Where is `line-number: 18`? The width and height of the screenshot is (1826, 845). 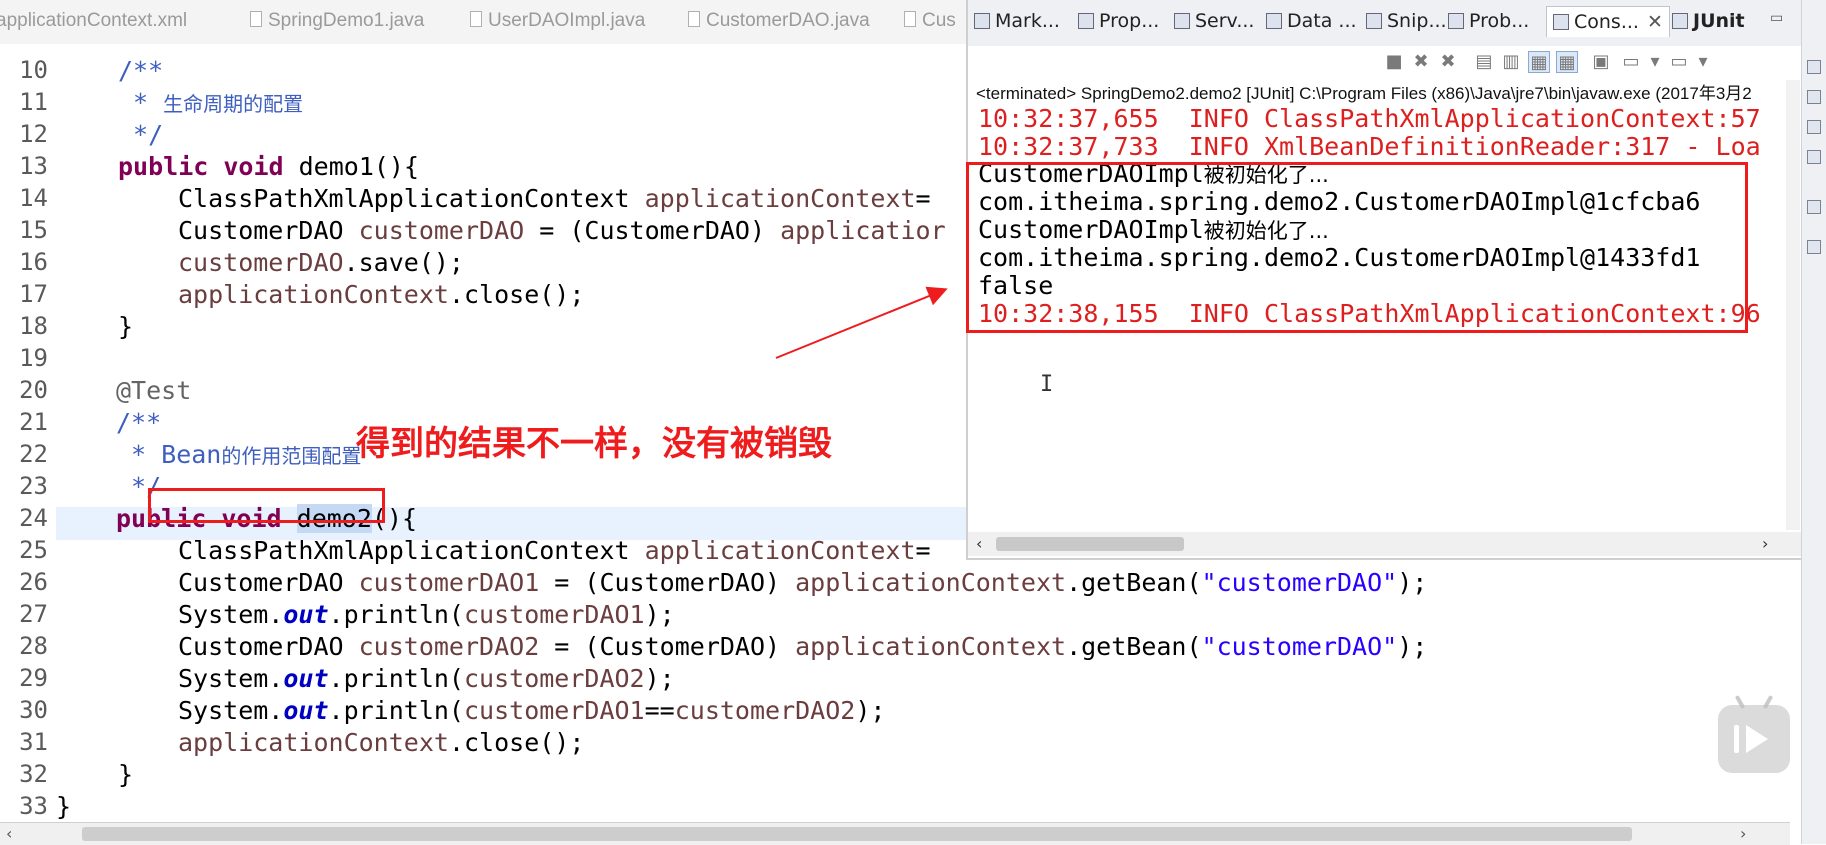 line-number: 18 is located at coordinates (33, 326).